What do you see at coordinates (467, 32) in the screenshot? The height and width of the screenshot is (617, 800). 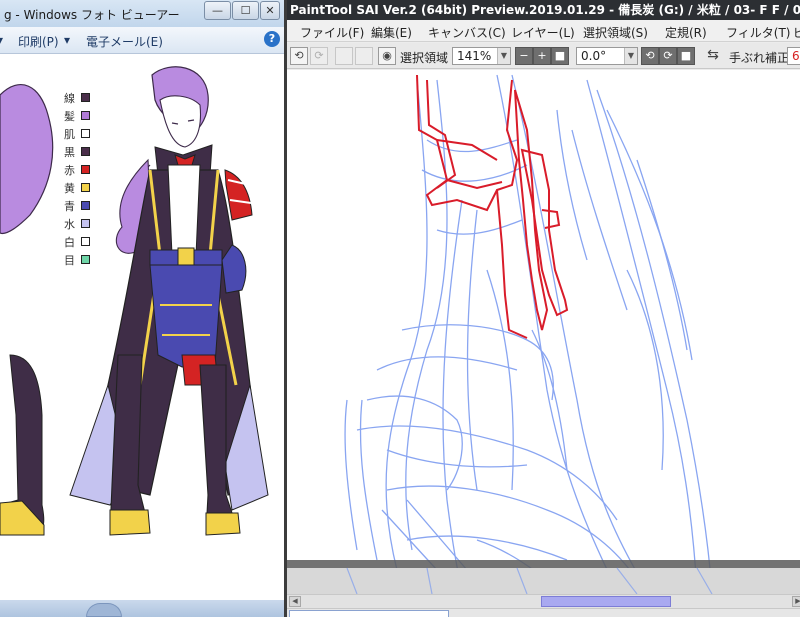 I see `menu-canvas: キャンバス(C)` at bounding box center [467, 32].